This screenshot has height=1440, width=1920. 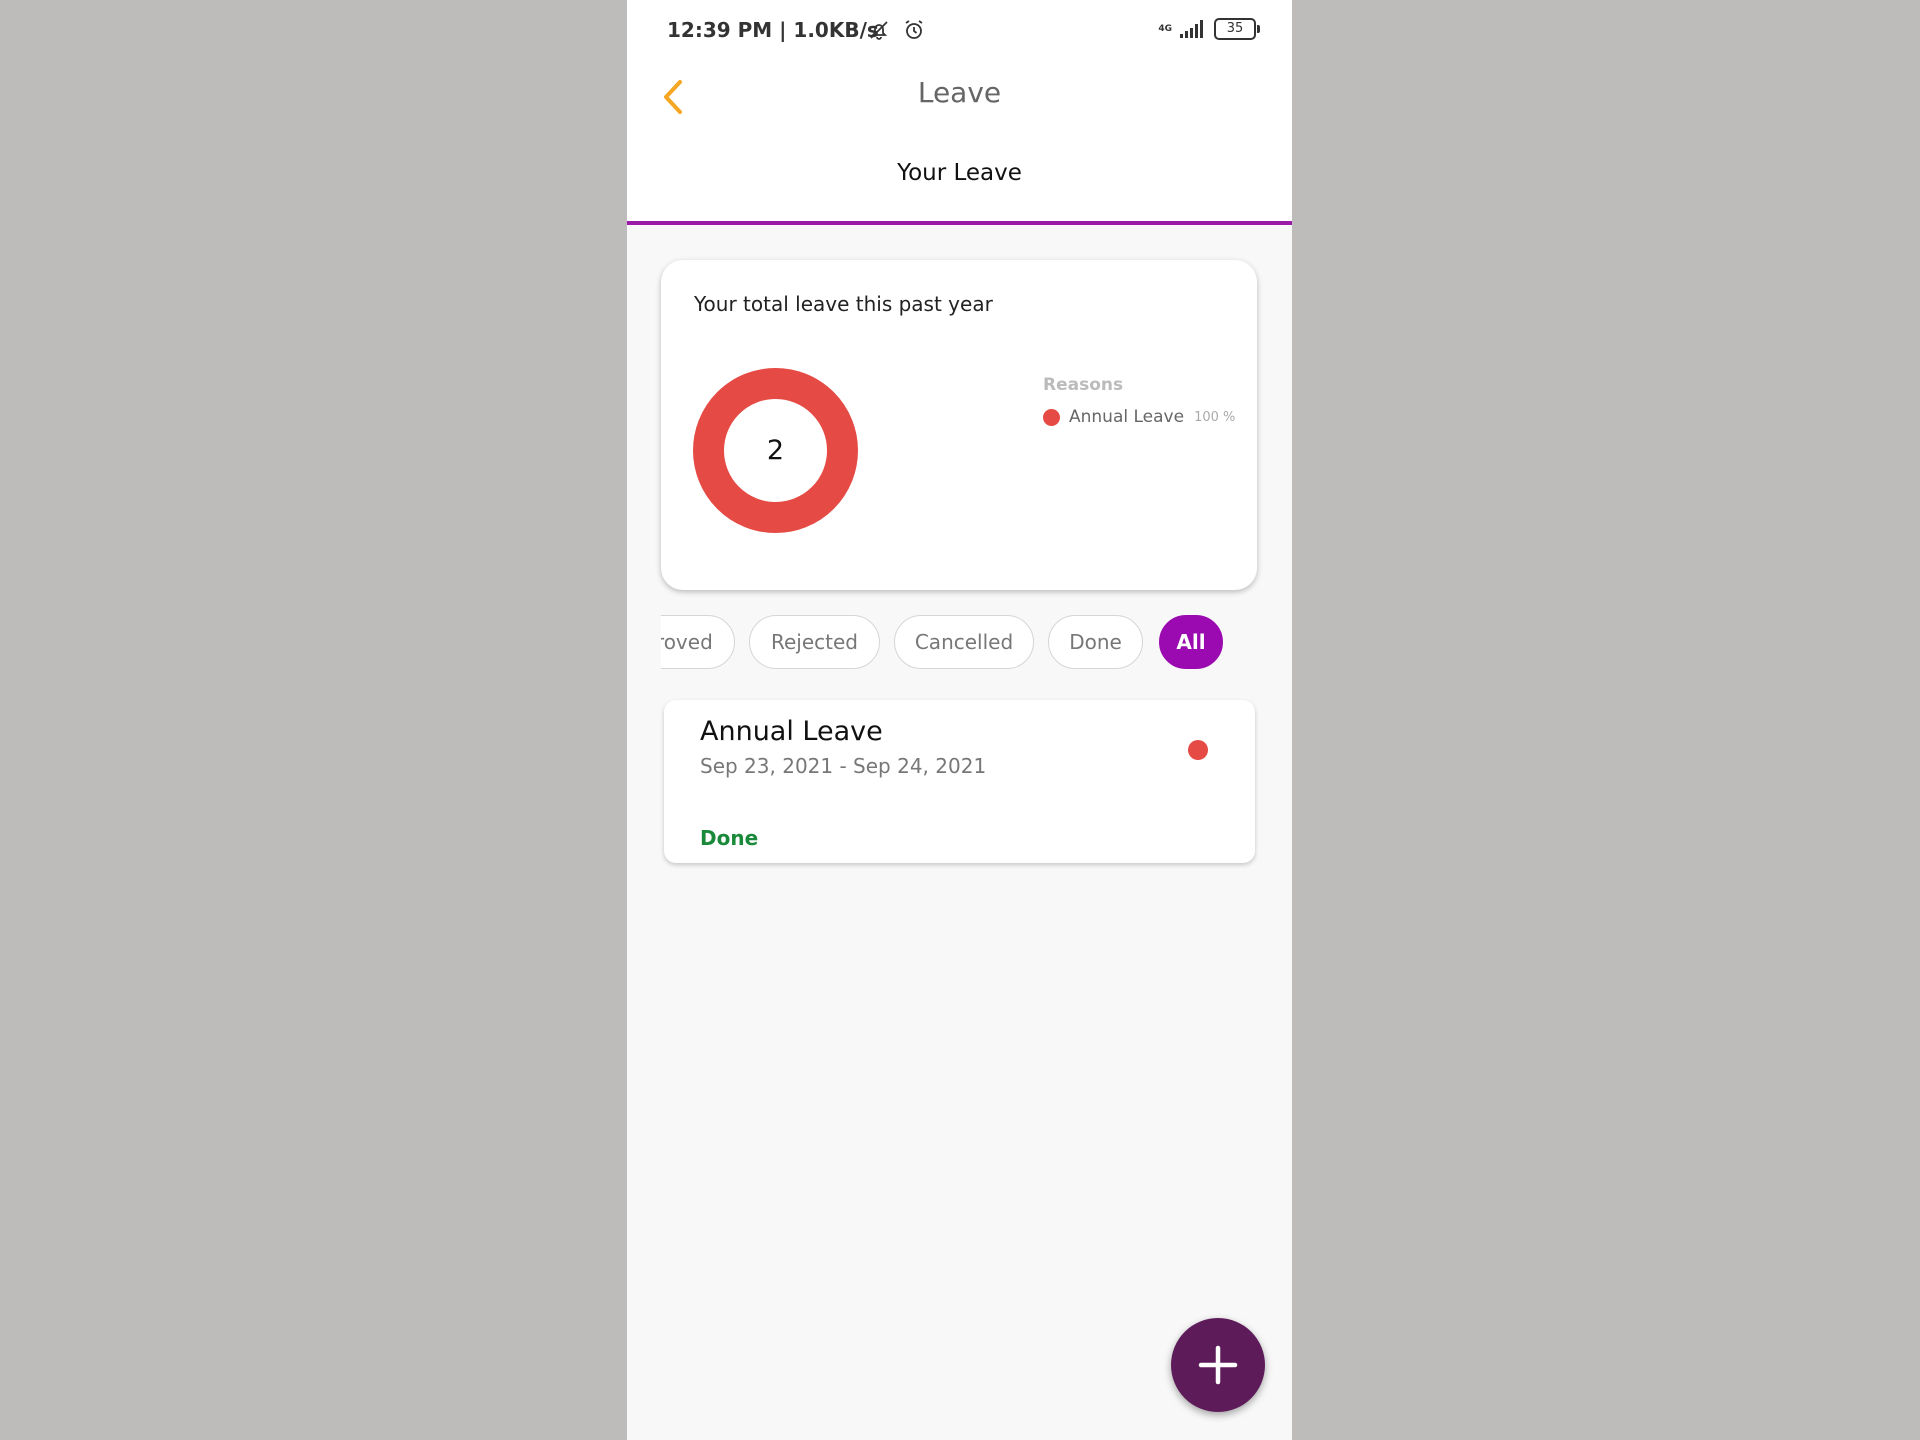 What do you see at coordinates (698, 642) in the screenshot?
I see `filter-chip-approved: proved` at bounding box center [698, 642].